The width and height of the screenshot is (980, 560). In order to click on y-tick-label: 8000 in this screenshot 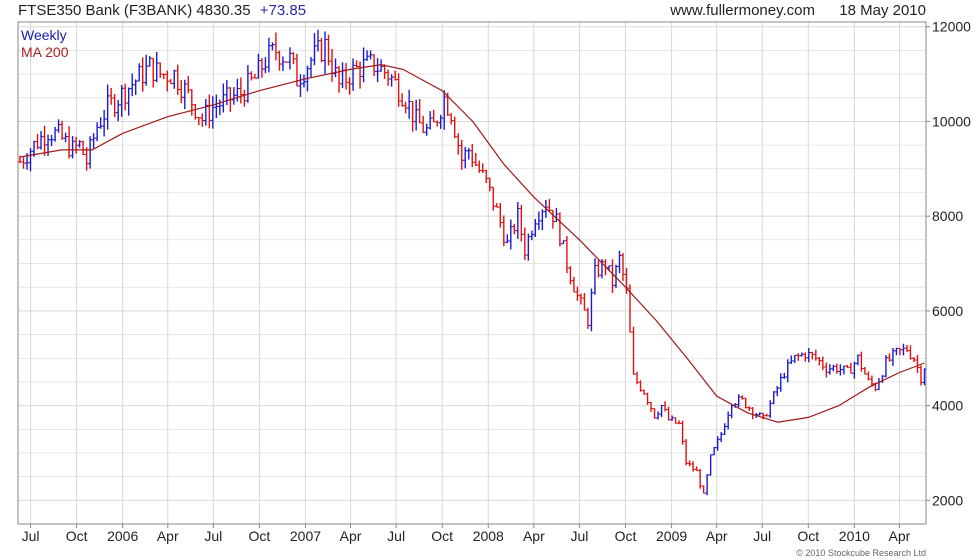, I will do `click(947, 216)`.